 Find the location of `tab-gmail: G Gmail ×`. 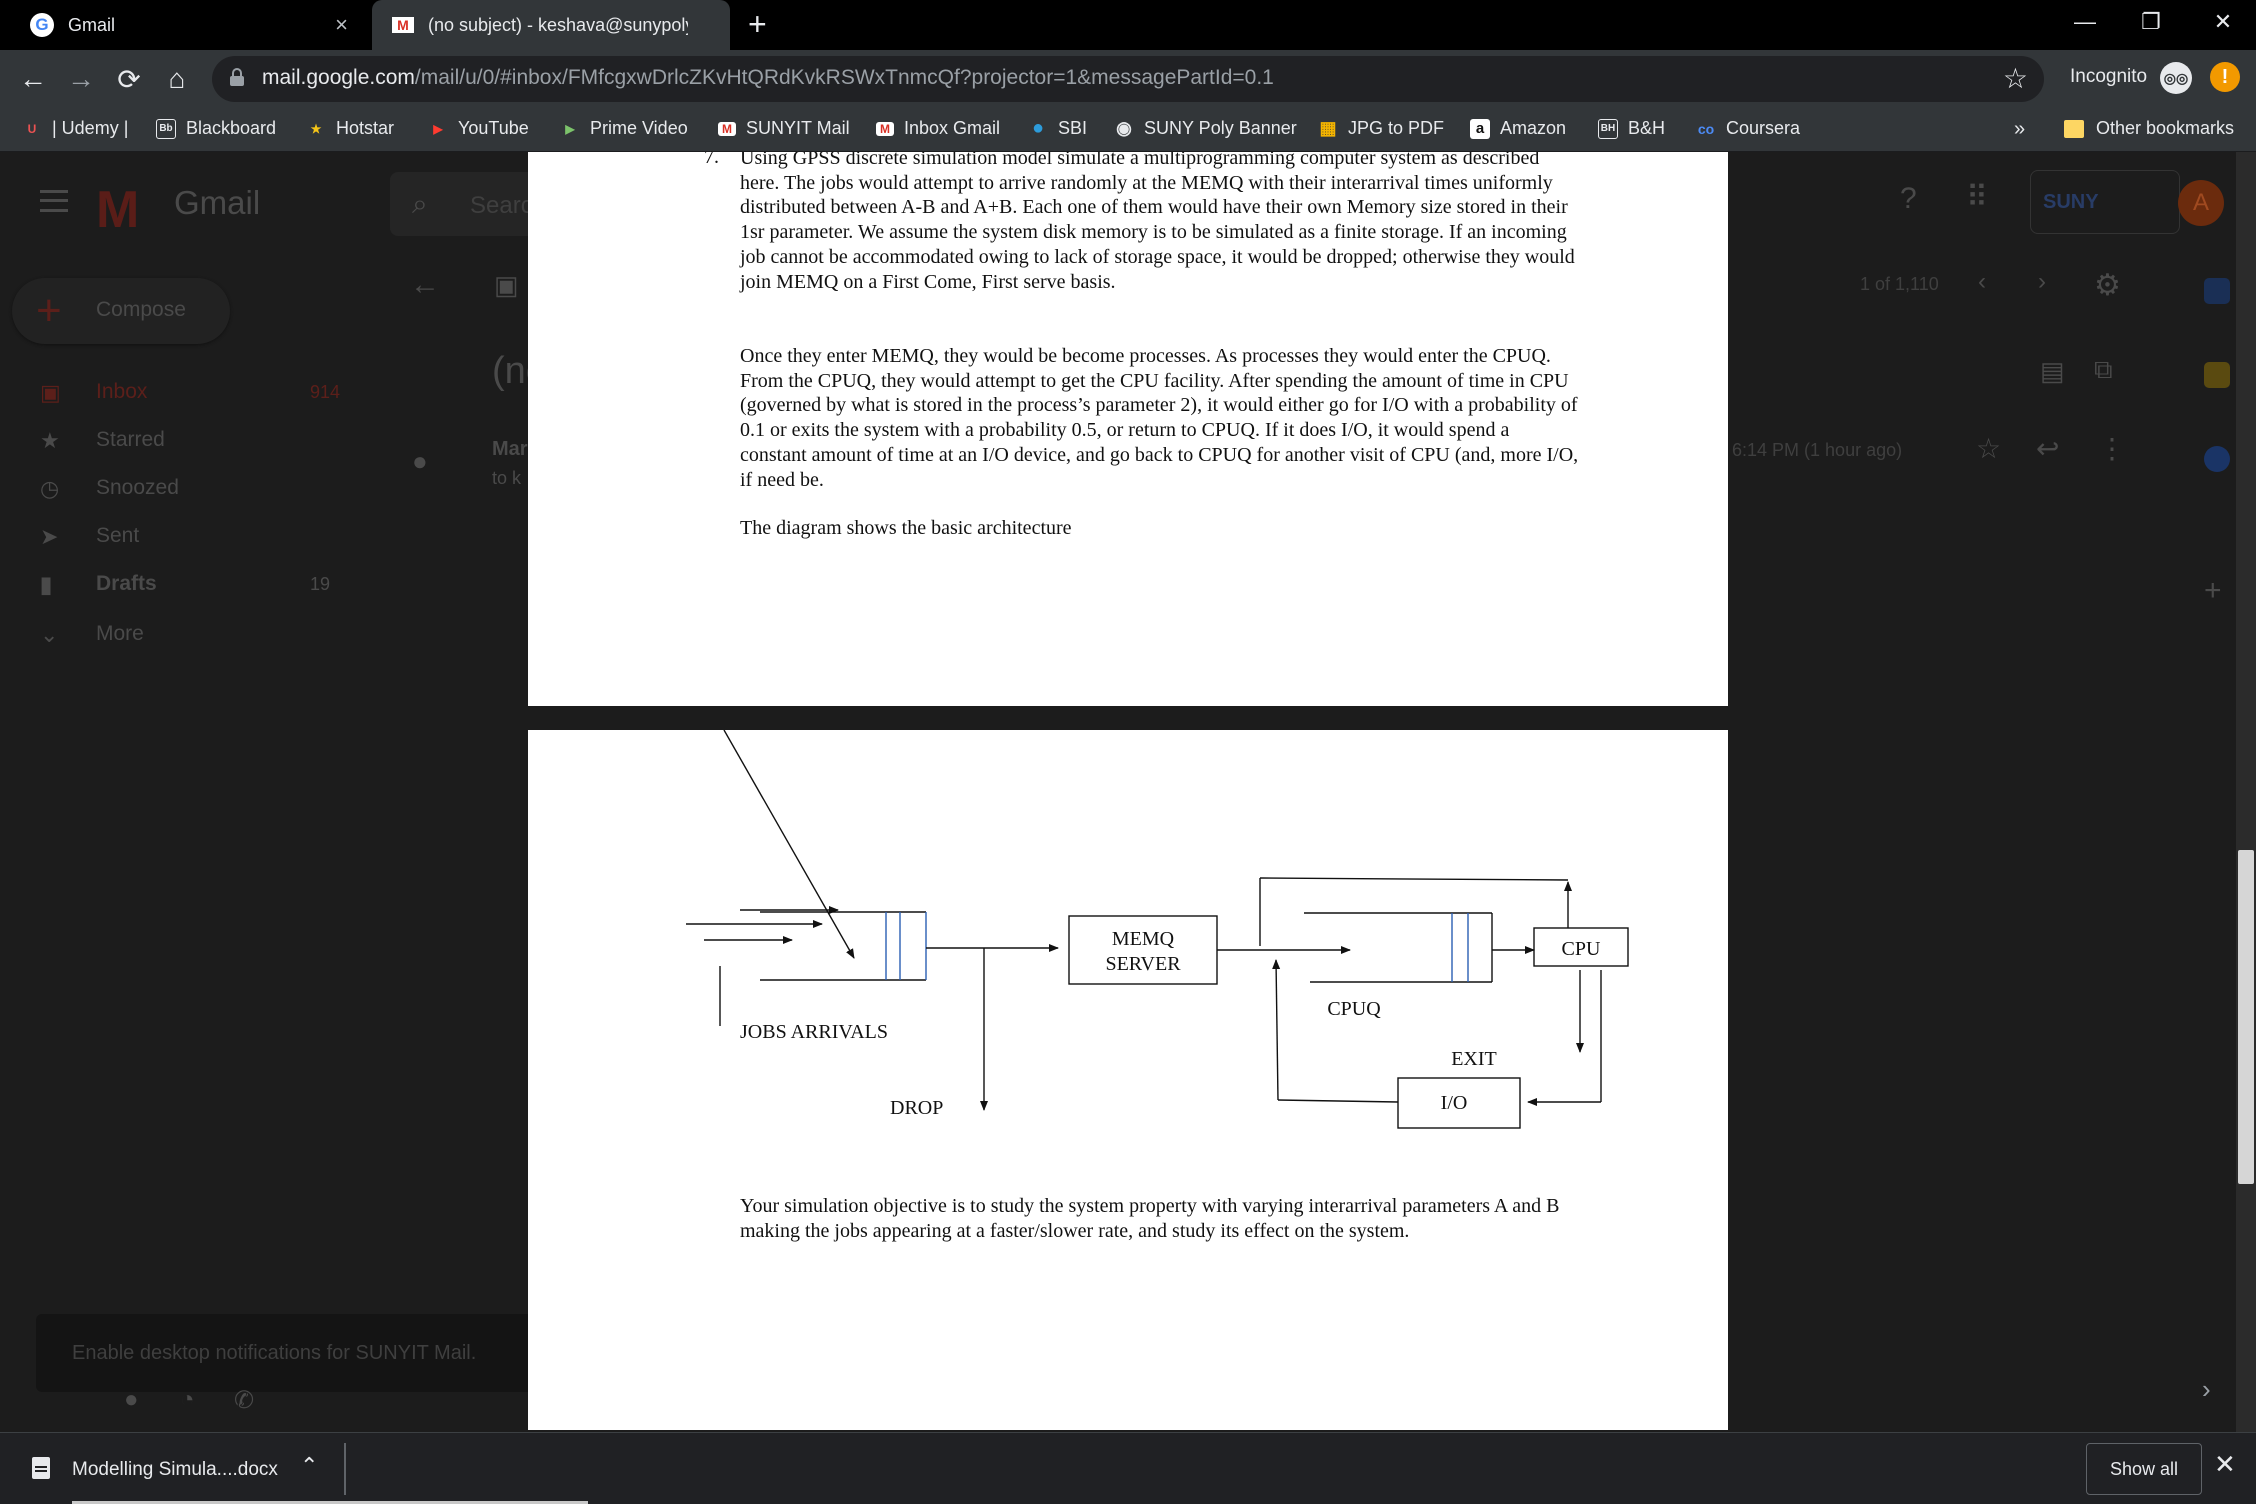

tab-gmail: G Gmail × is located at coordinates (185, 25).